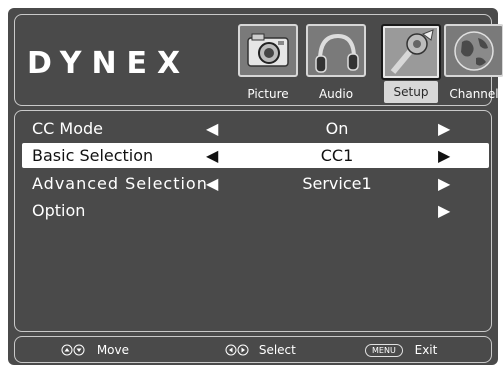  I want to click on footer-panel: Move Select MENU Exit, so click(253, 349).